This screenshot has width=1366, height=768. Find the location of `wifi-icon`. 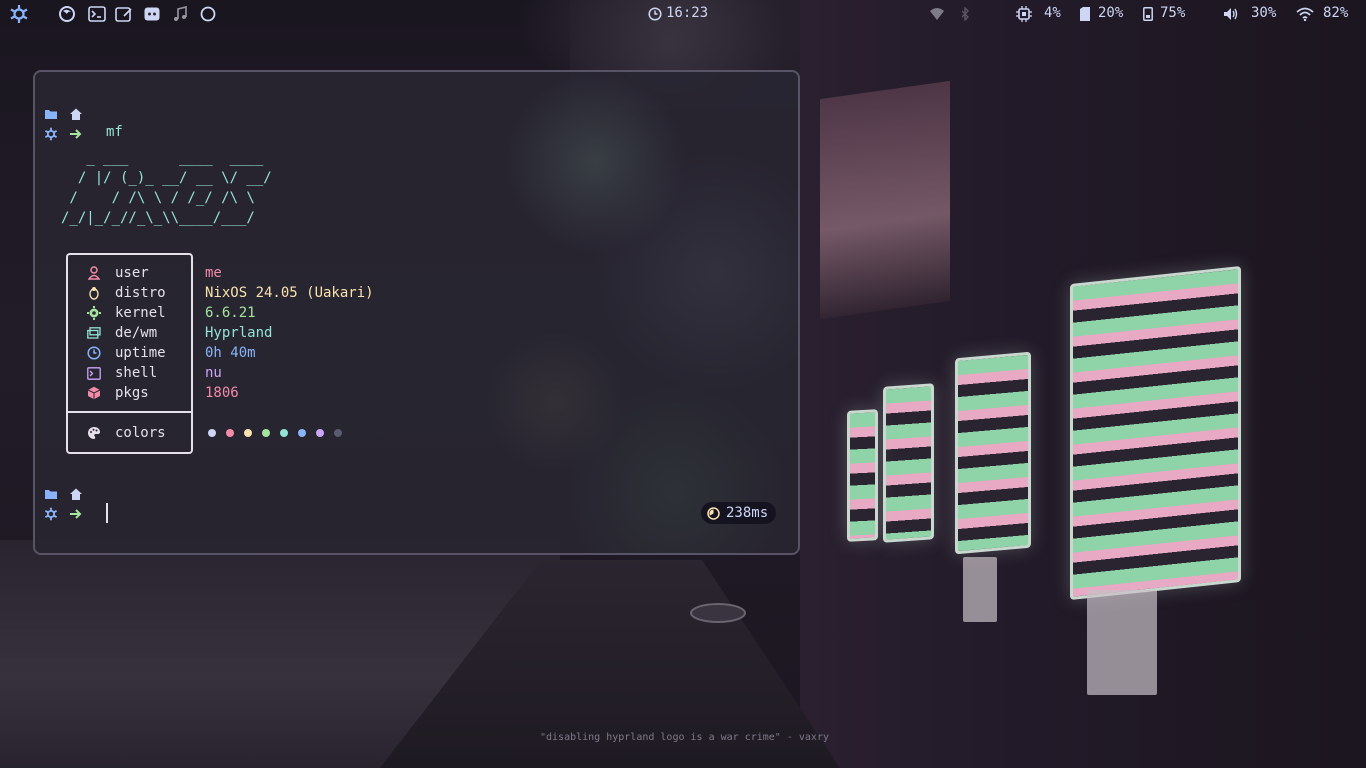

wifi-icon is located at coordinates (1305, 14).